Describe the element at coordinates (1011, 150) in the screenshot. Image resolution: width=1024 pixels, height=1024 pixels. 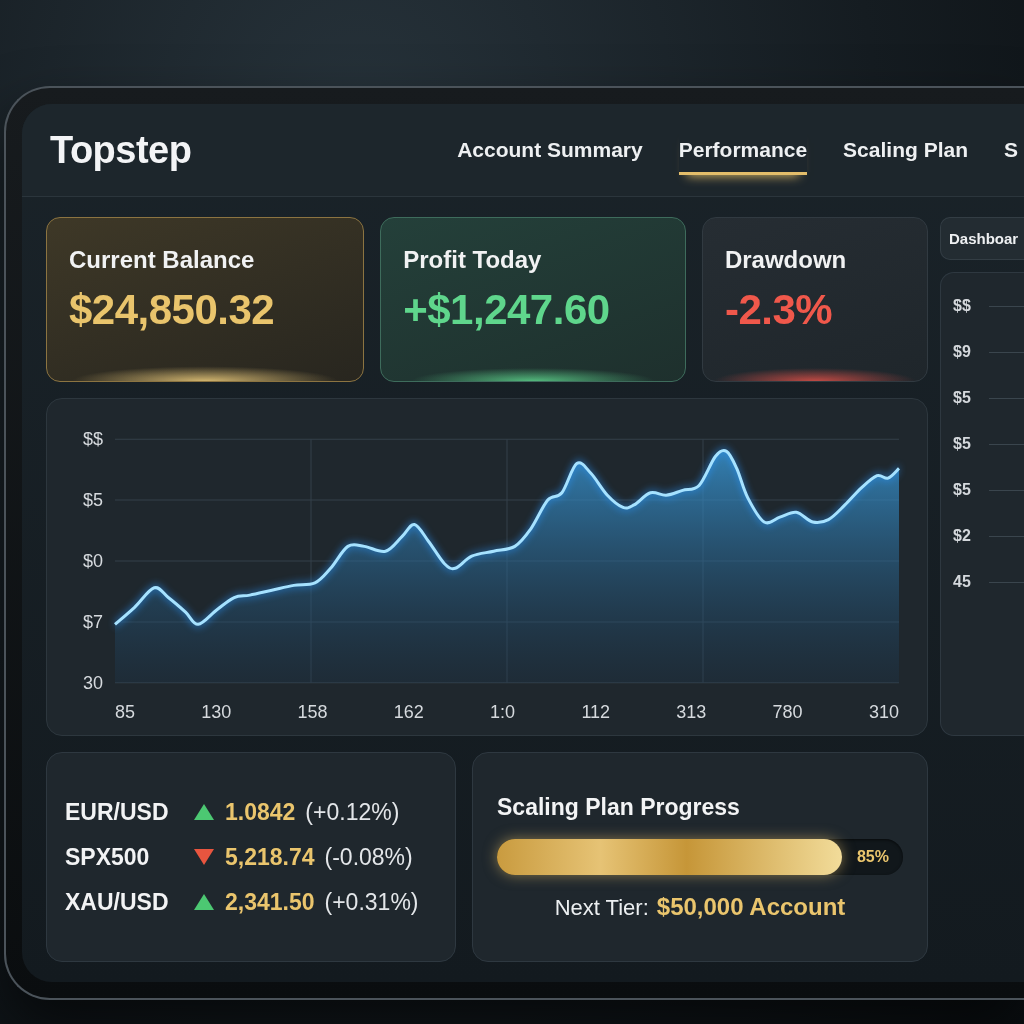
I see `nav-tab: S` at that location.